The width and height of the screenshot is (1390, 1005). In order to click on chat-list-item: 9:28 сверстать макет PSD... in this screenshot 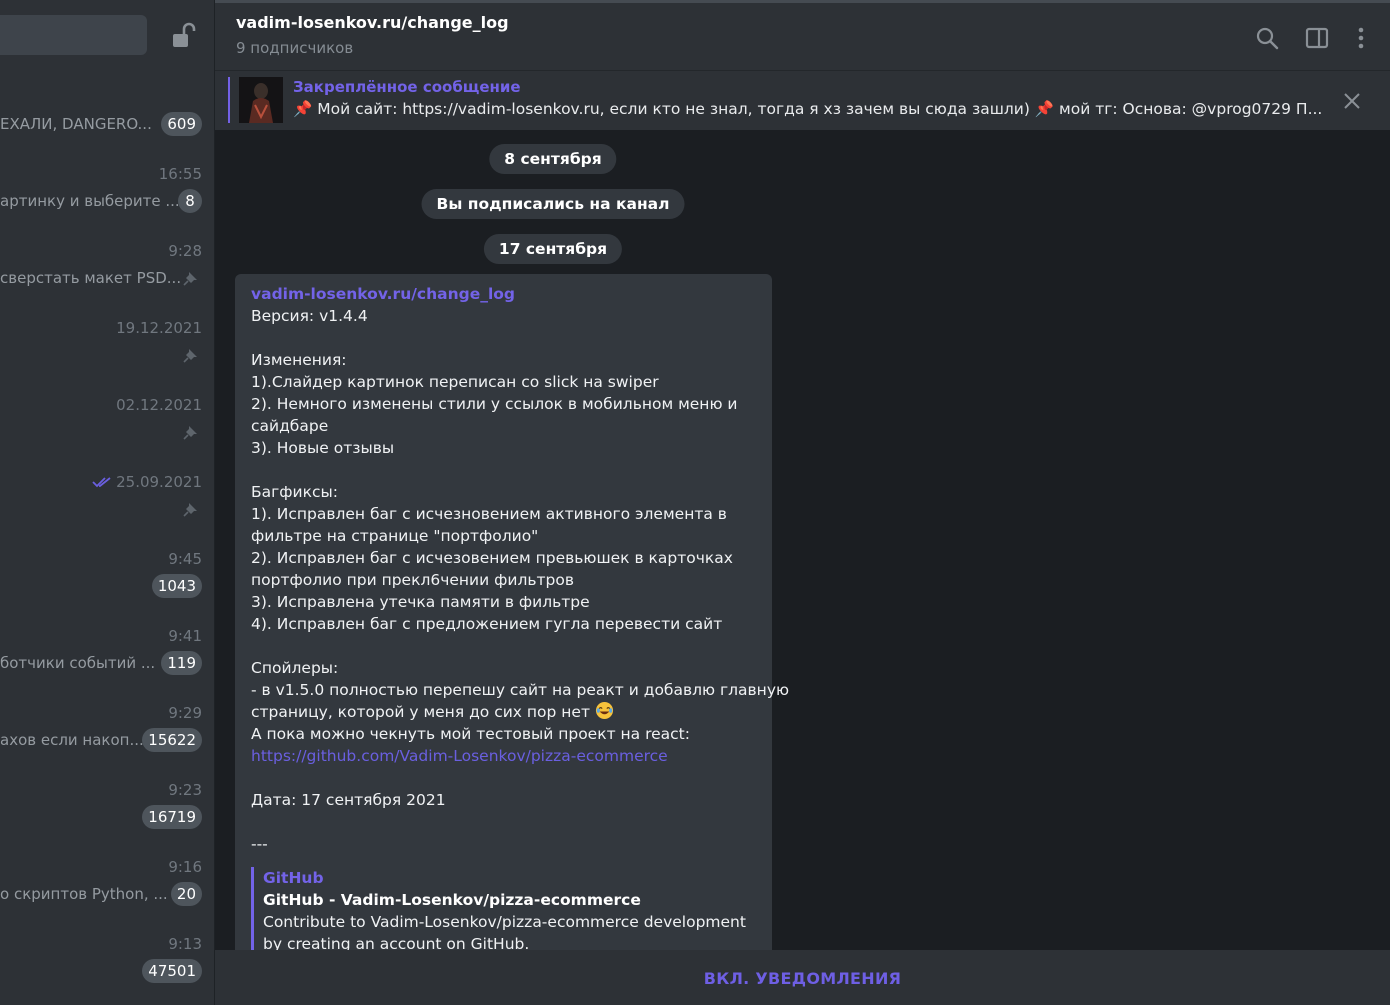, I will do `click(107, 276)`.